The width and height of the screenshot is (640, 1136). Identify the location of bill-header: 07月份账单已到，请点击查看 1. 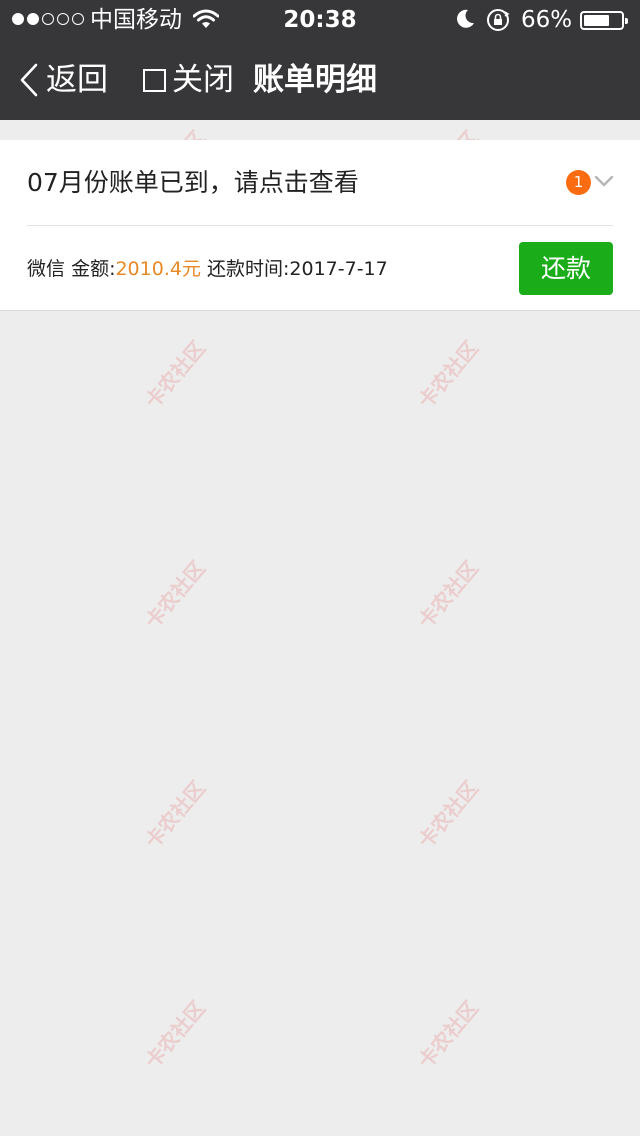
(320, 183).